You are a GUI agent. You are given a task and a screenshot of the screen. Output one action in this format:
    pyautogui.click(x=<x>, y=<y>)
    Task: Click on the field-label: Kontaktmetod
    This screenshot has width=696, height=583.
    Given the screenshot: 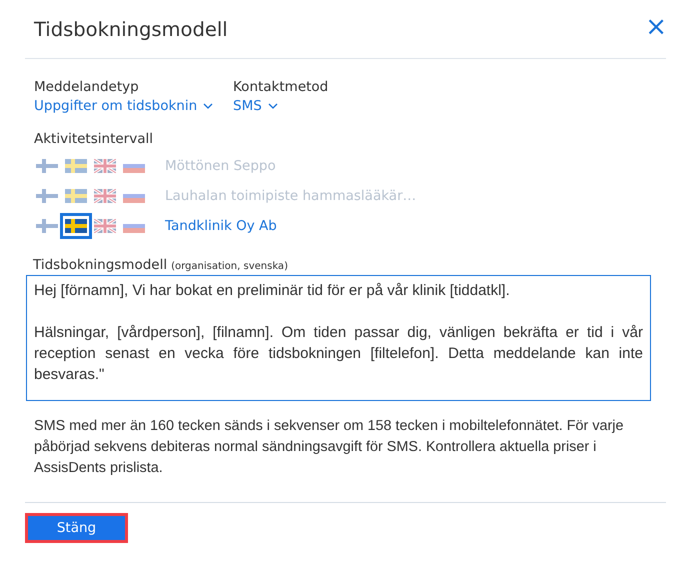 What is the action you would take?
    pyautogui.click(x=280, y=87)
    